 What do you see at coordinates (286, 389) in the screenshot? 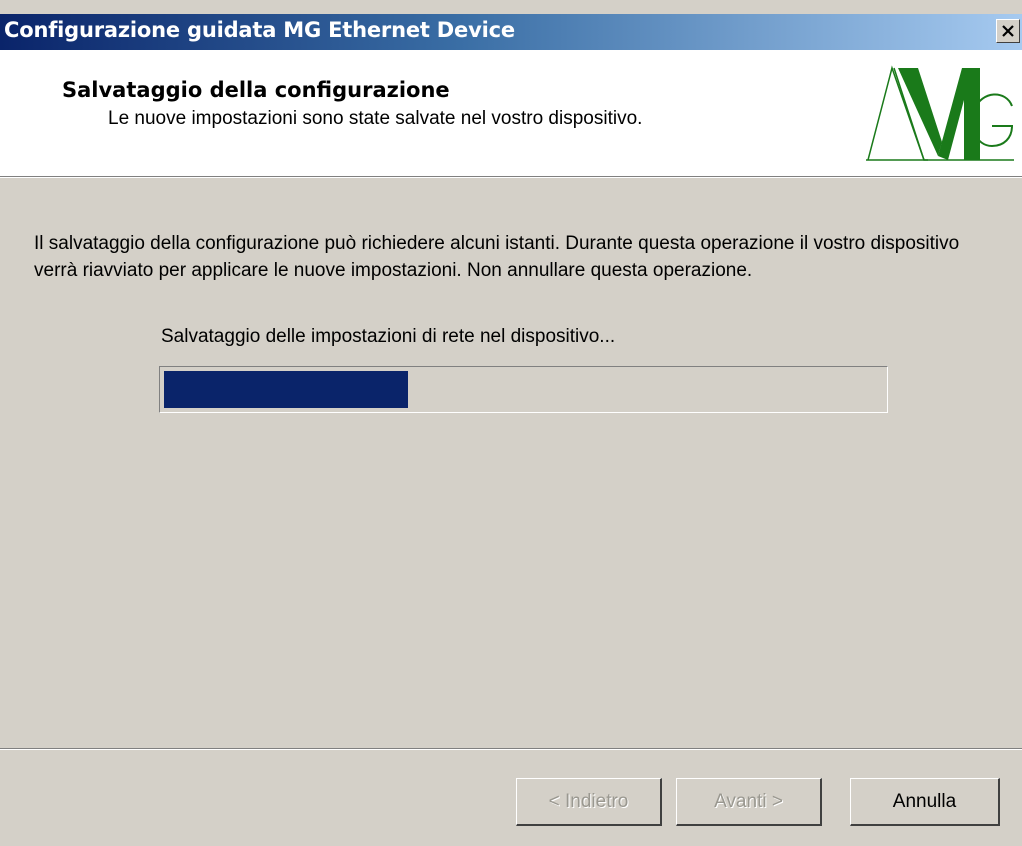
I see `progress-fill` at bounding box center [286, 389].